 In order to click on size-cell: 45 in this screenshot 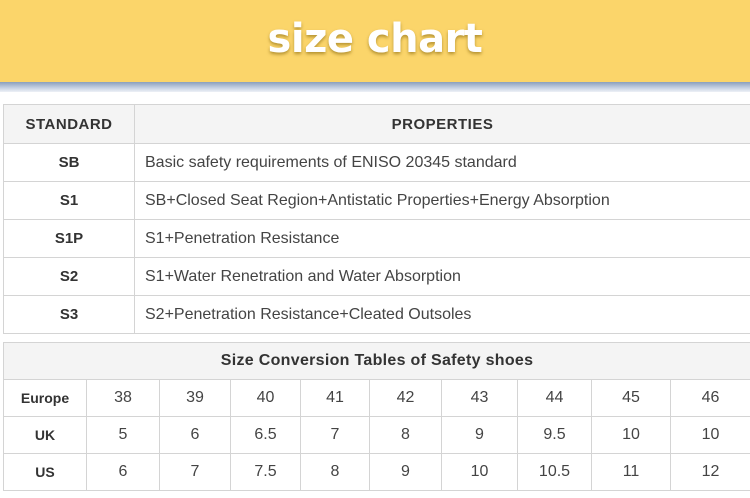, I will do `click(631, 398)`.